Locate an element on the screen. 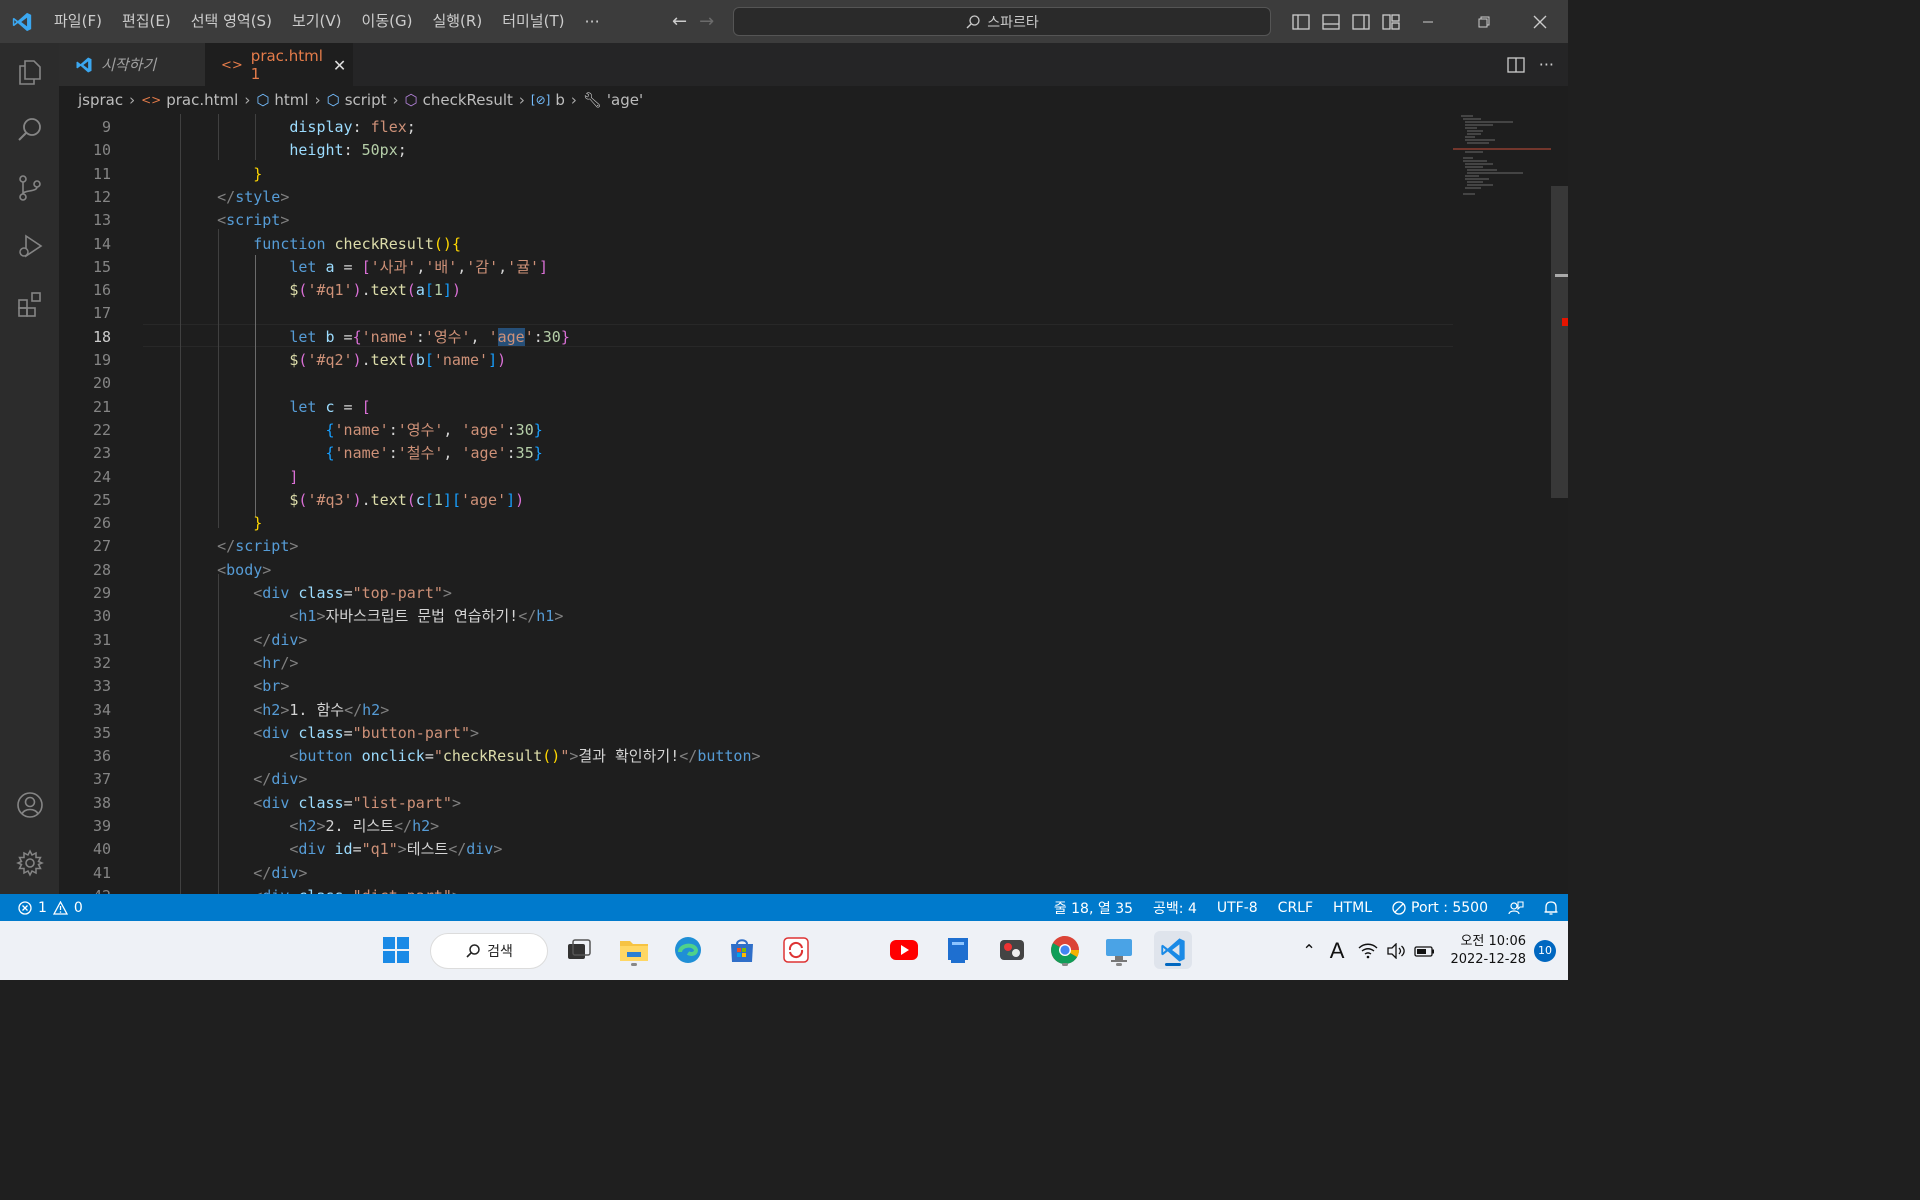 The image size is (1920, 1200). toggle-secondary-sidebar-icon is located at coordinates (1361, 22).